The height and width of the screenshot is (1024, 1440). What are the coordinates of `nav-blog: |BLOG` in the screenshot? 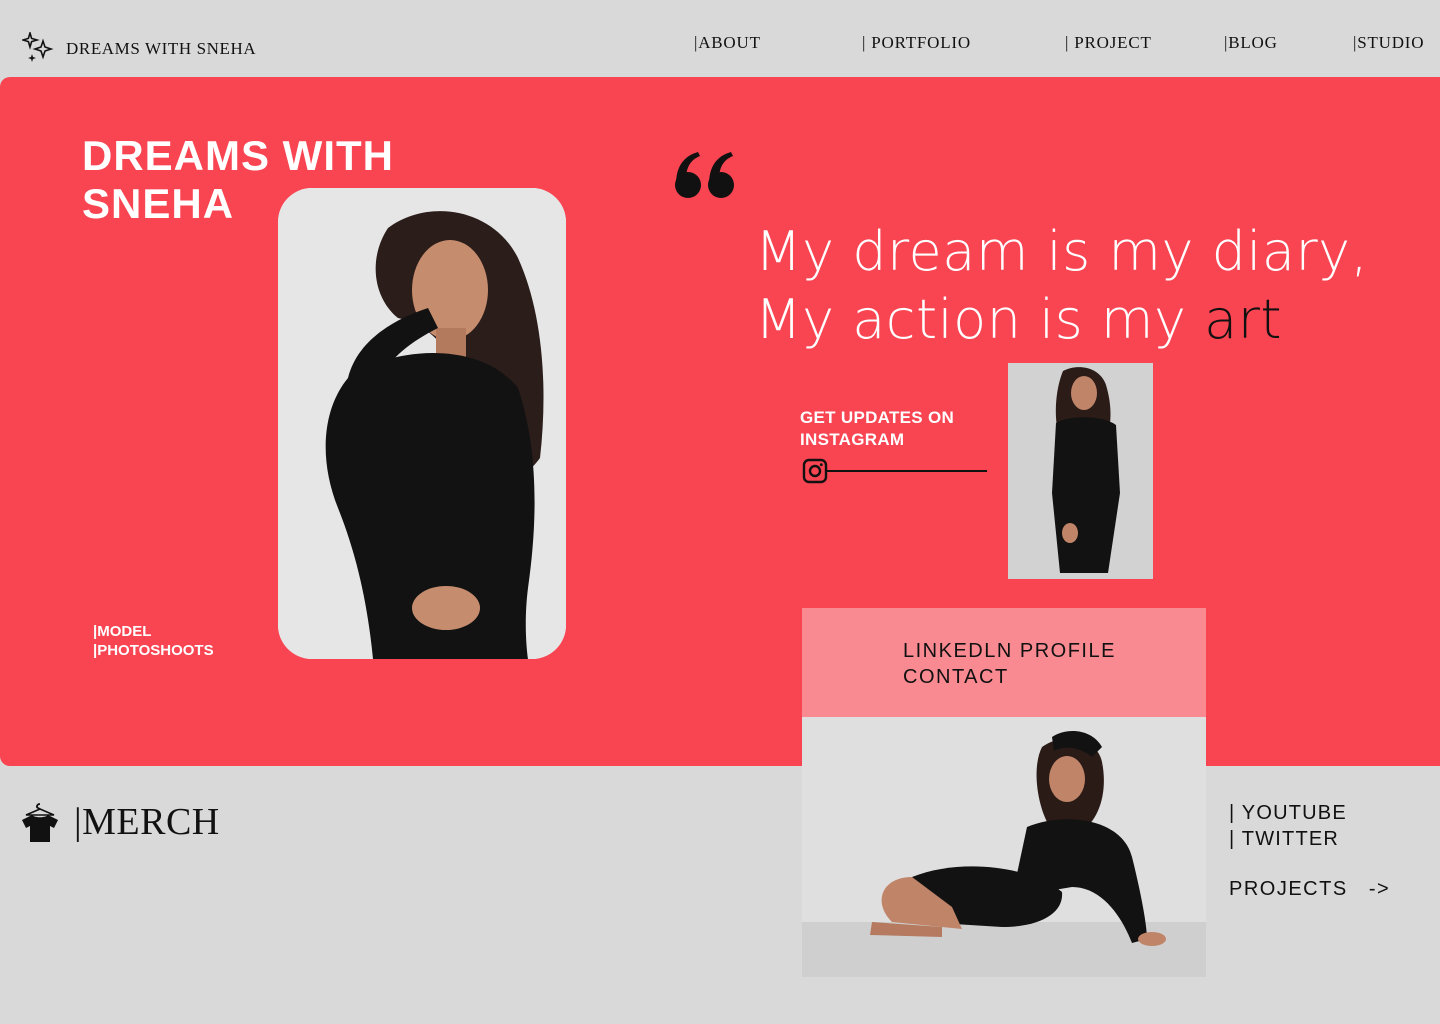 It's located at (1251, 43).